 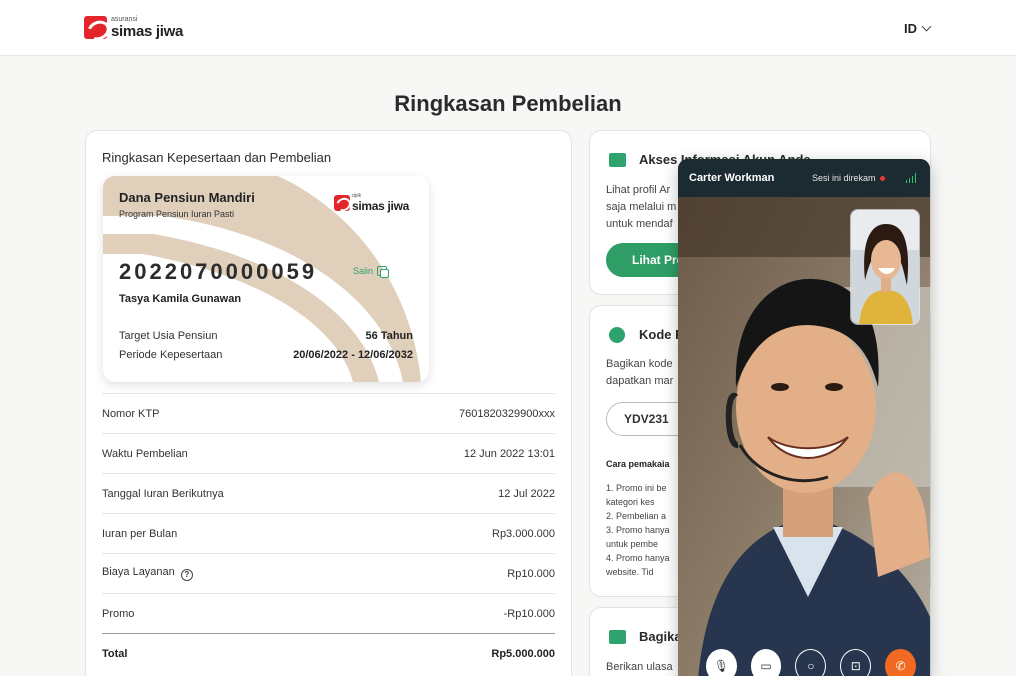 I want to click on row-label: Tanggal Iuran Berikutnya, so click(x=163, y=493).